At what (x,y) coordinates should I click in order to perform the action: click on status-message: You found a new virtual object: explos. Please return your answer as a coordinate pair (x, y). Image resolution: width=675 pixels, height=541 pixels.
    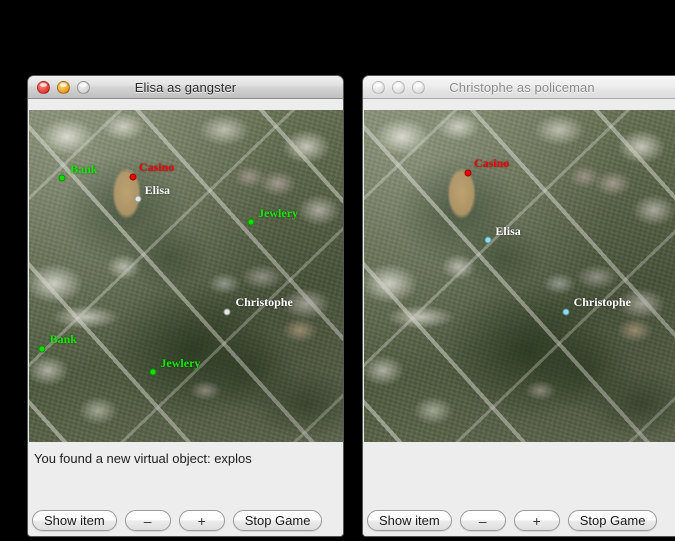
    Looking at the image, I should click on (143, 458).